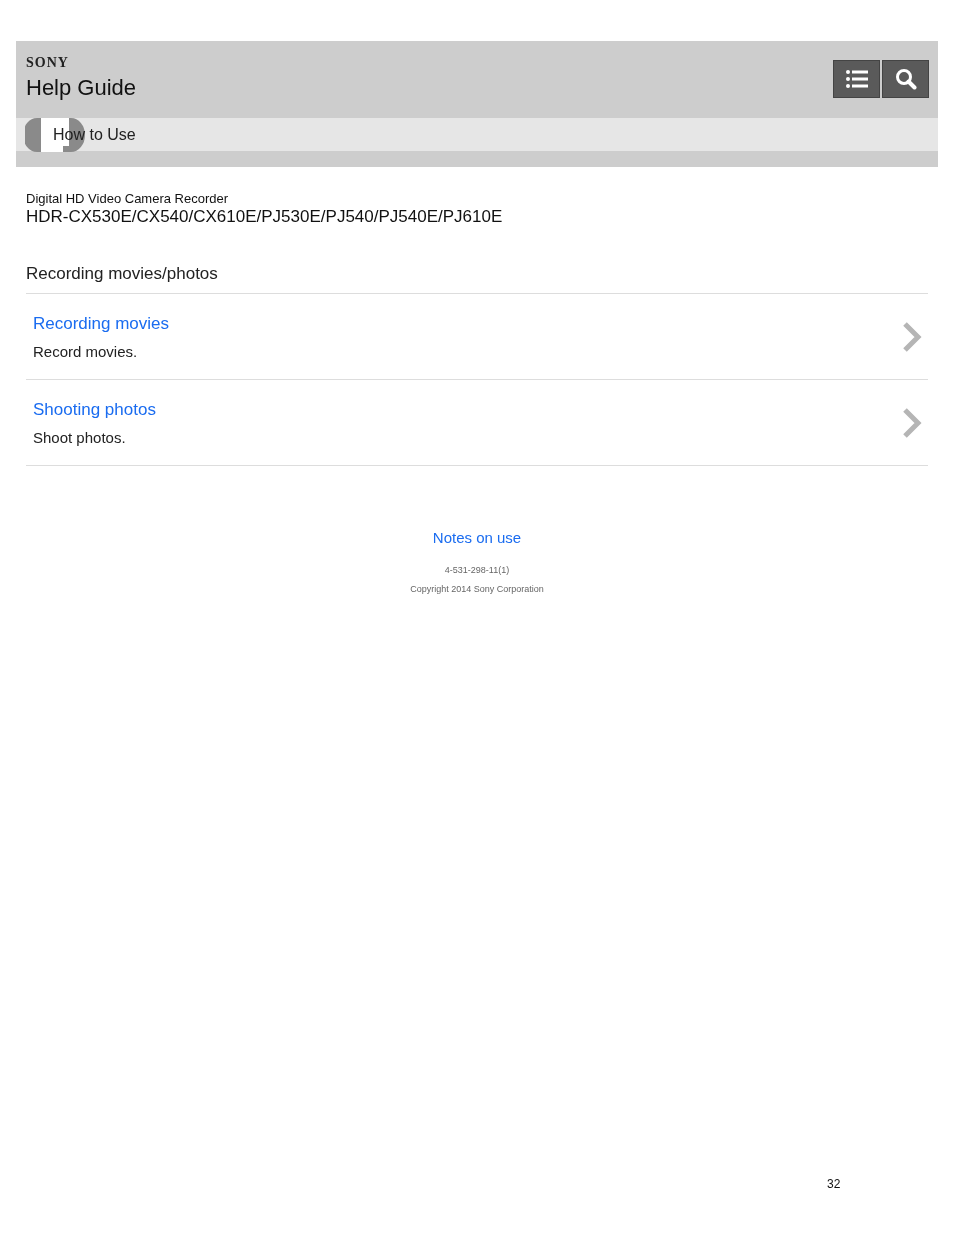 The image size is (954, 1235). I want to click on model-names: HDR-CX530E/CX540/CX610E/PJ530E/PJ540/PJ540E/PJ610E, so click(265, 217).